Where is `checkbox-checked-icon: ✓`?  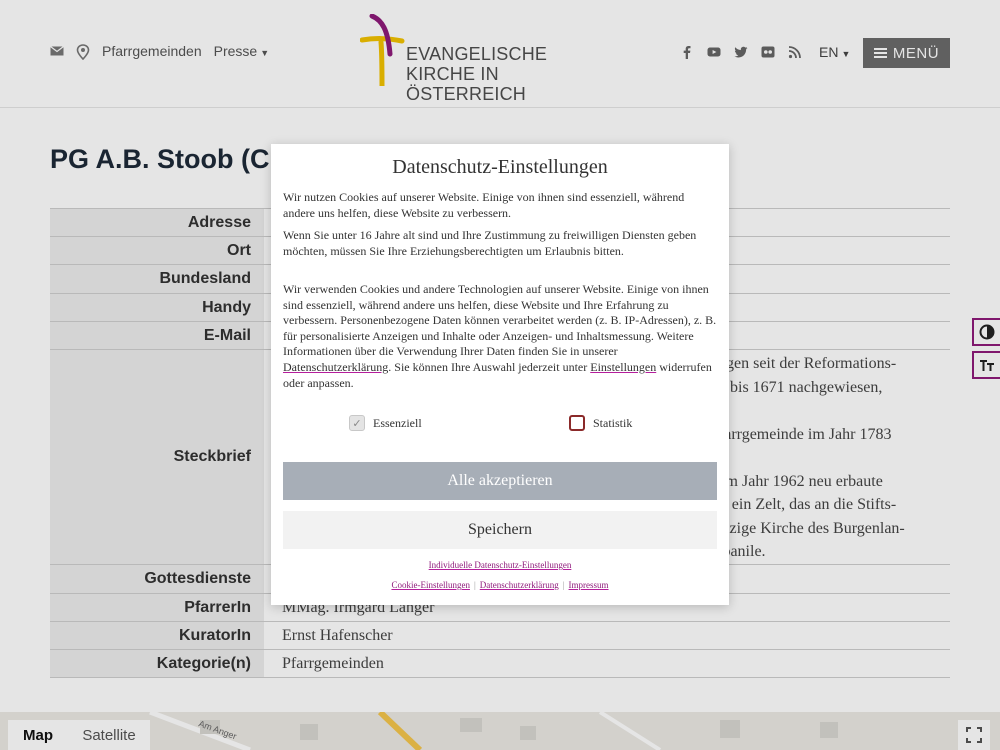
checkbox-checked-icon: ✓ is located at coordinates (357, 423).